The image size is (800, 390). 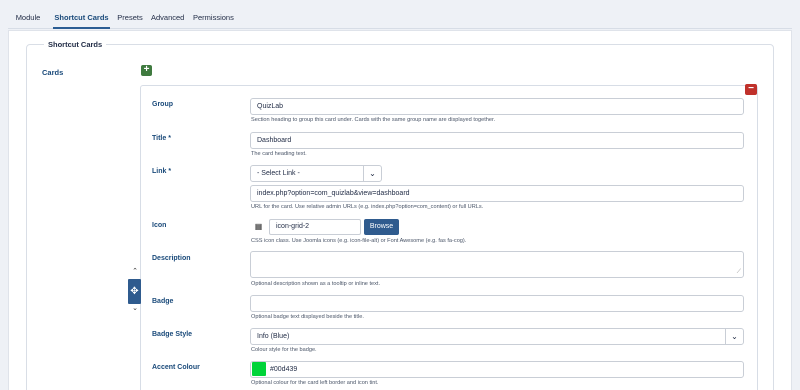 What do you see at coordinates (497, 264) in the screenshot?
I see `description-textarea: ⟋` at bounding box center [497, 264].